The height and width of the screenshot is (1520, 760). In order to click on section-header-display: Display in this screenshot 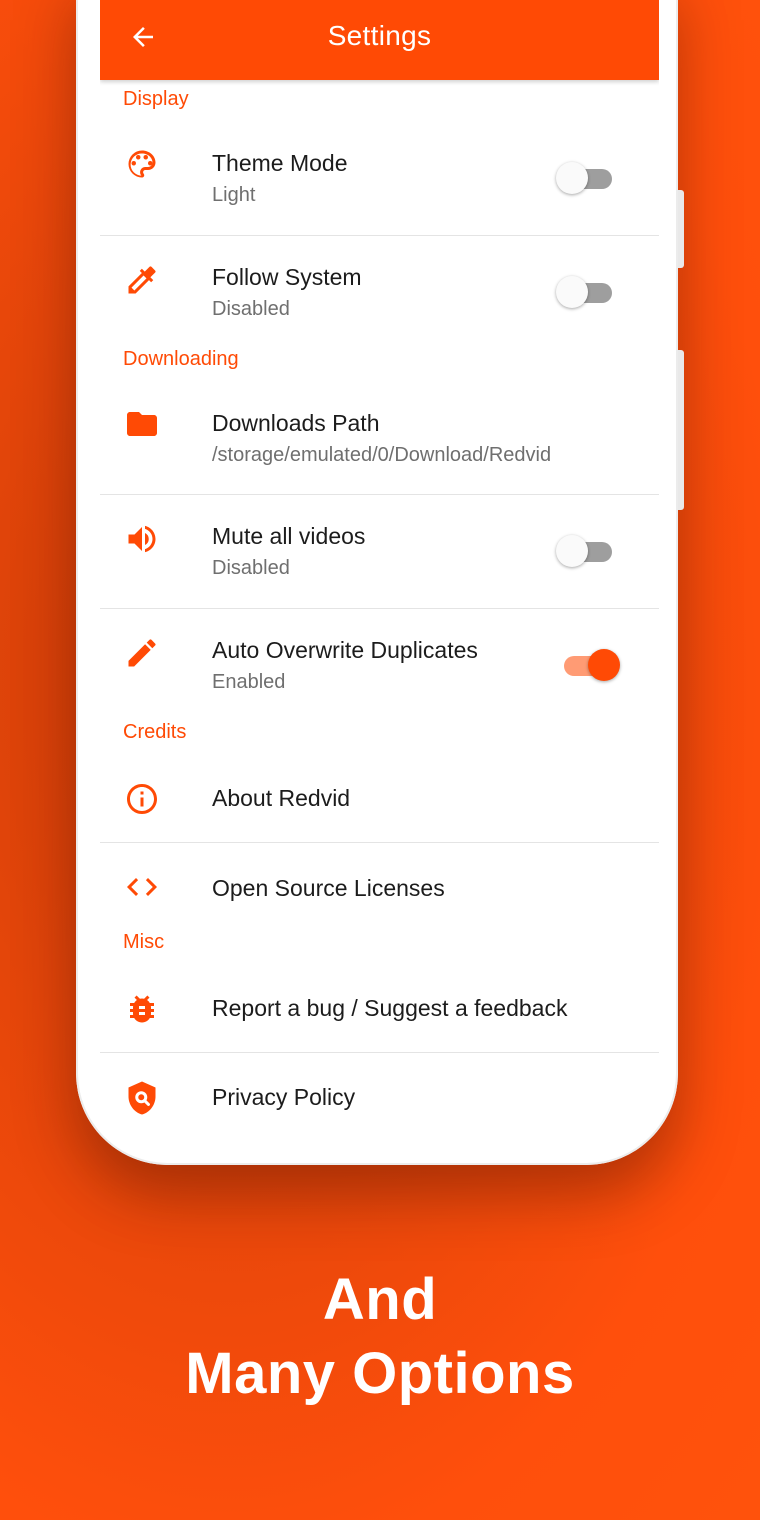, I will do `click(156, 99)`.